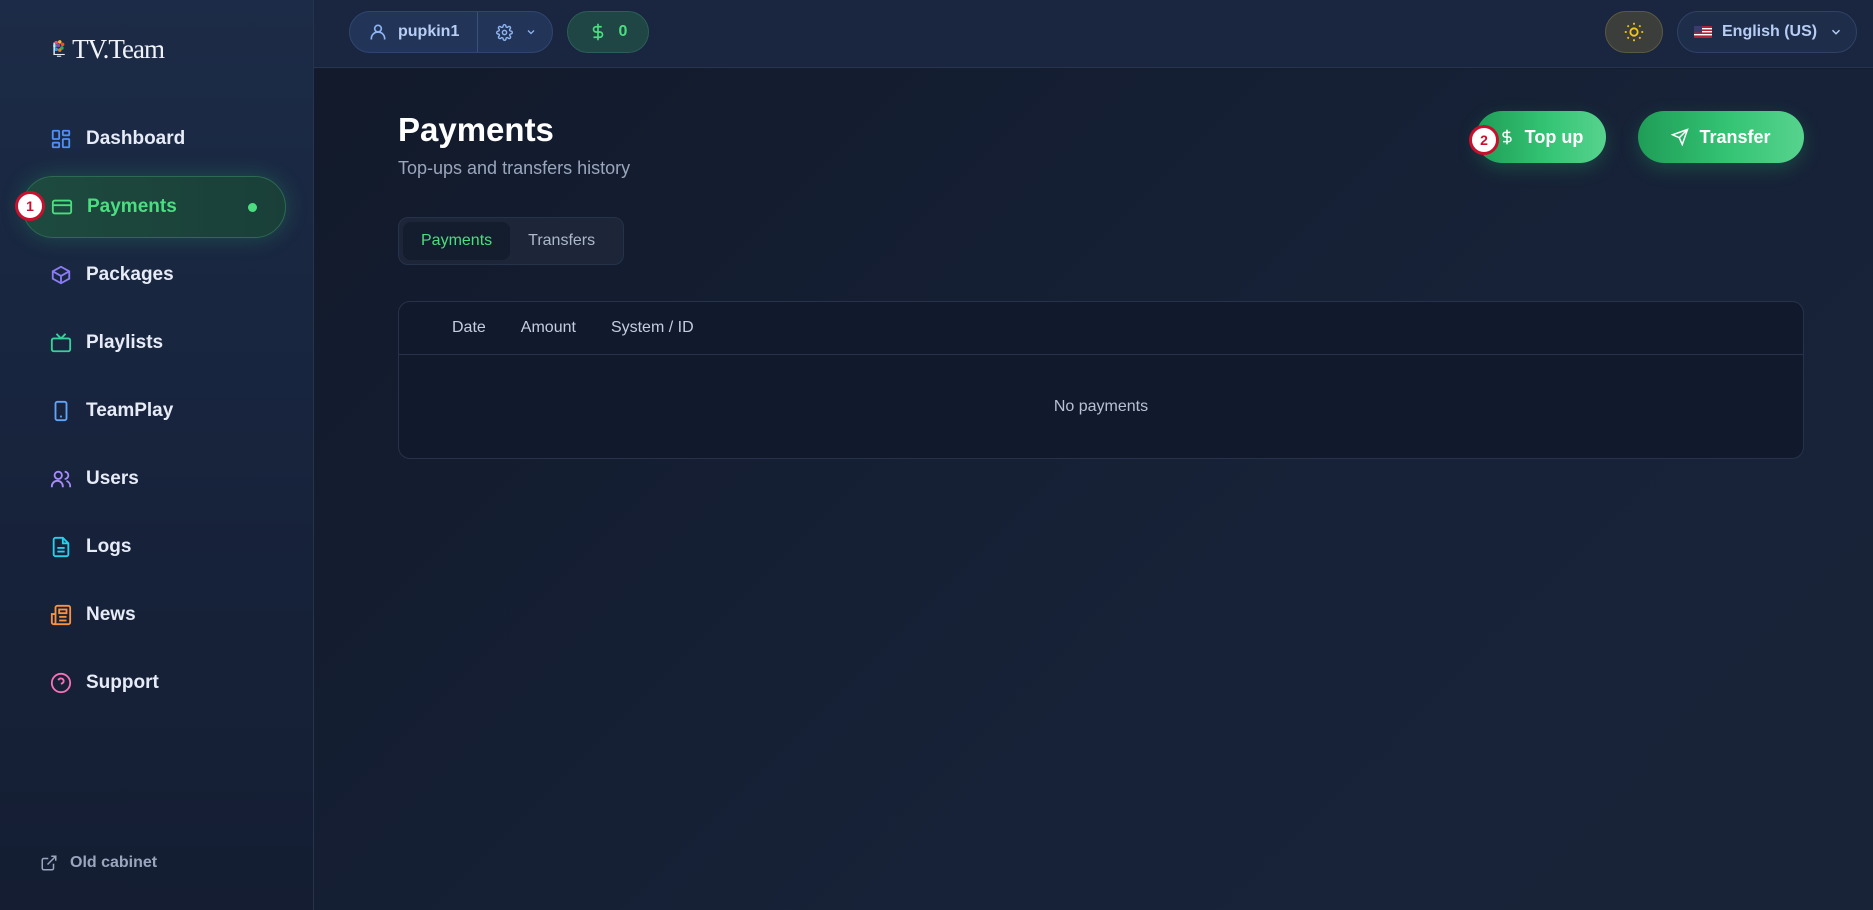 The height and width of the screenshot is (910, 1873). What do you see at coordinates (112, 478) in the screenshot?
I see `sidebar-item-label: Users` at bounding box center [112, 478].